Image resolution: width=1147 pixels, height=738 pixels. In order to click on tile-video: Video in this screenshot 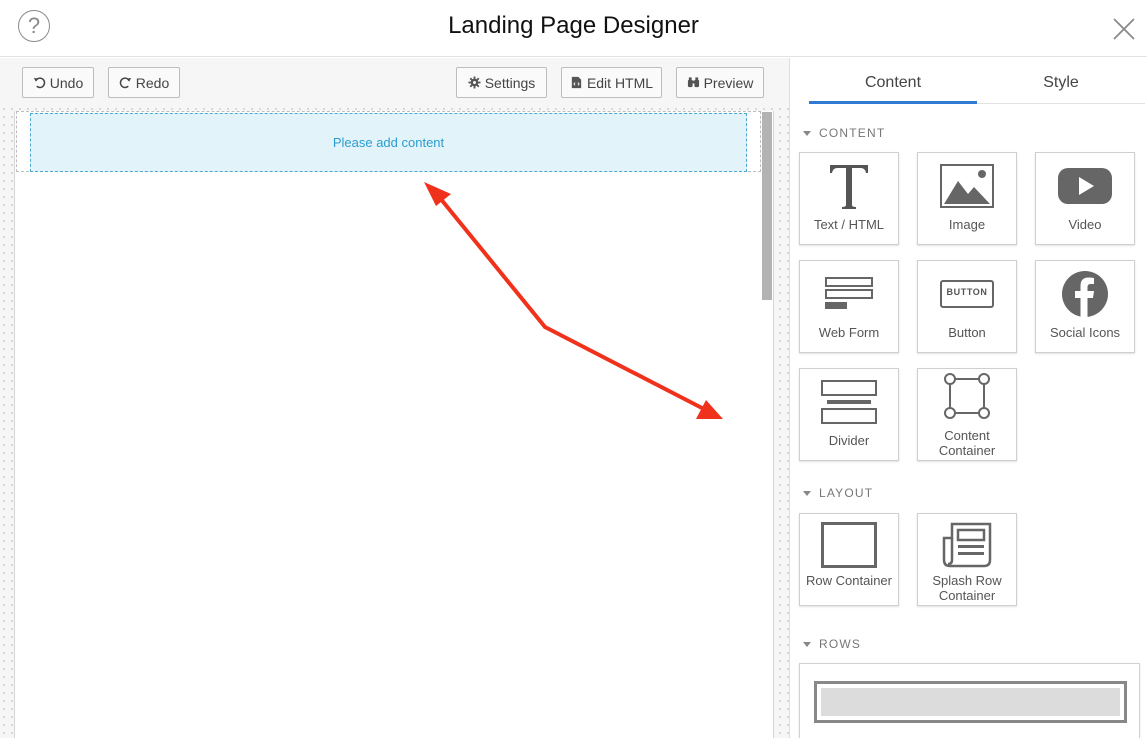, I will do `click(1085, 198)`.